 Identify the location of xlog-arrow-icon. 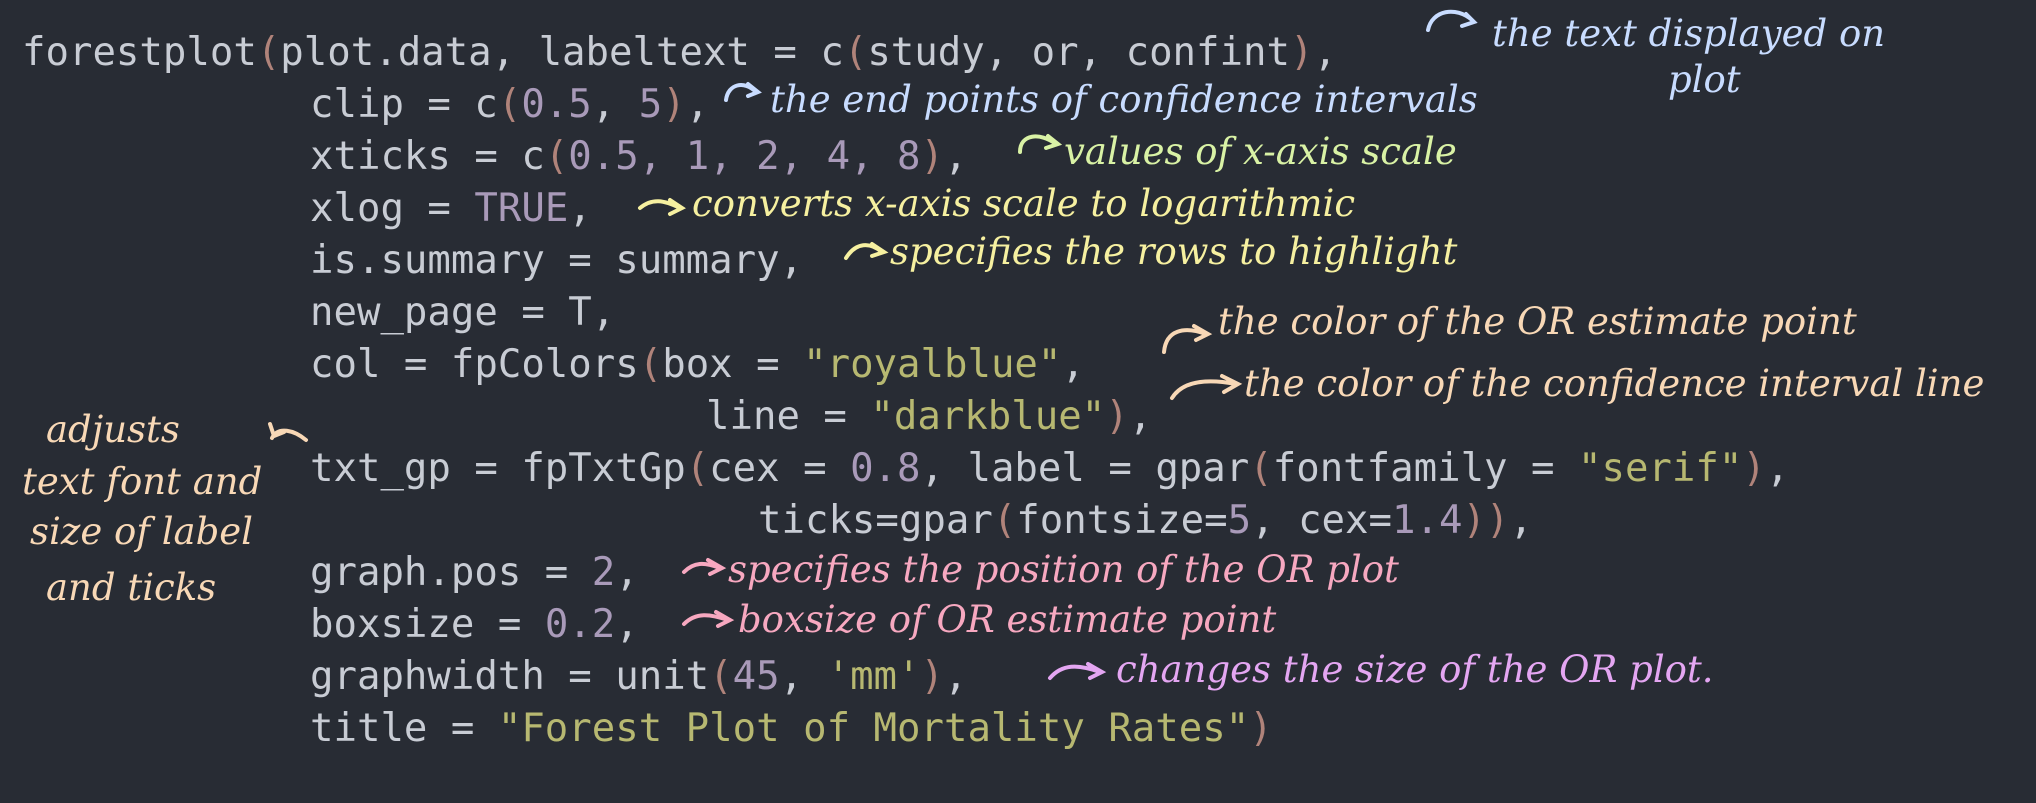
(662, 207).